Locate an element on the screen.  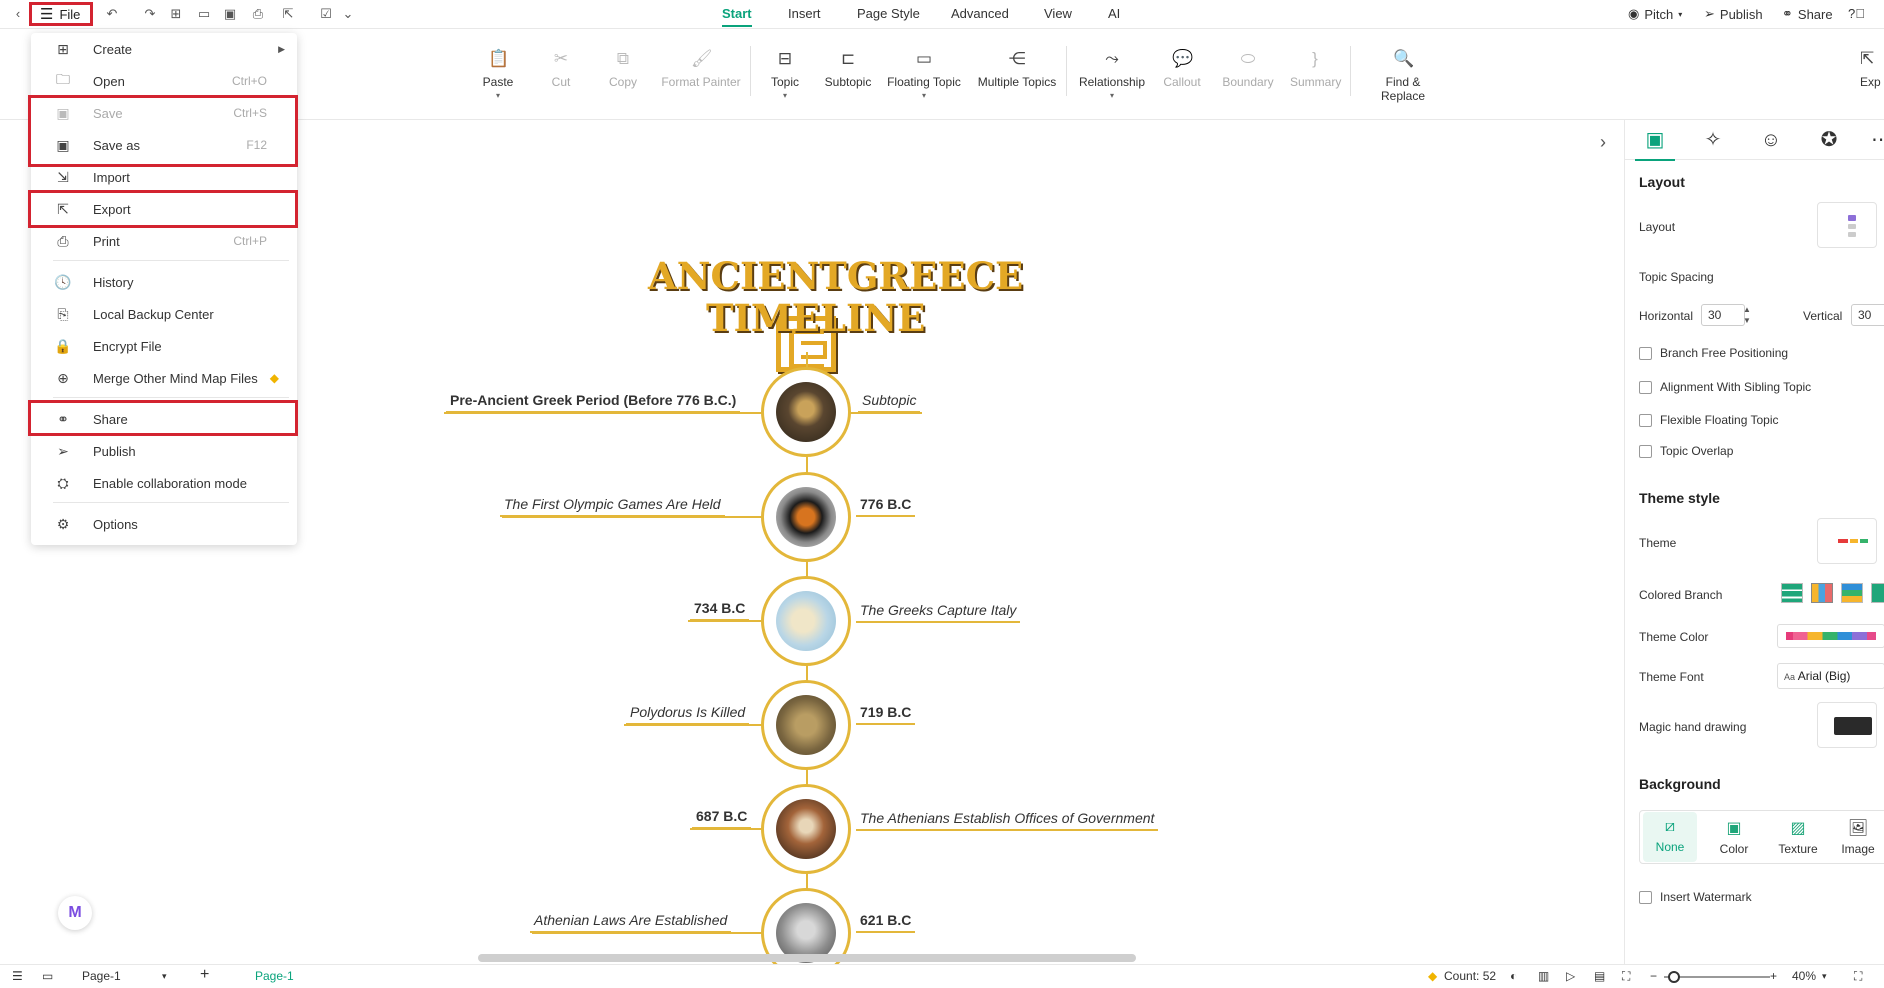
find-replace-button: 🔍 Find & Replace is located at coordinates (1403, 76).